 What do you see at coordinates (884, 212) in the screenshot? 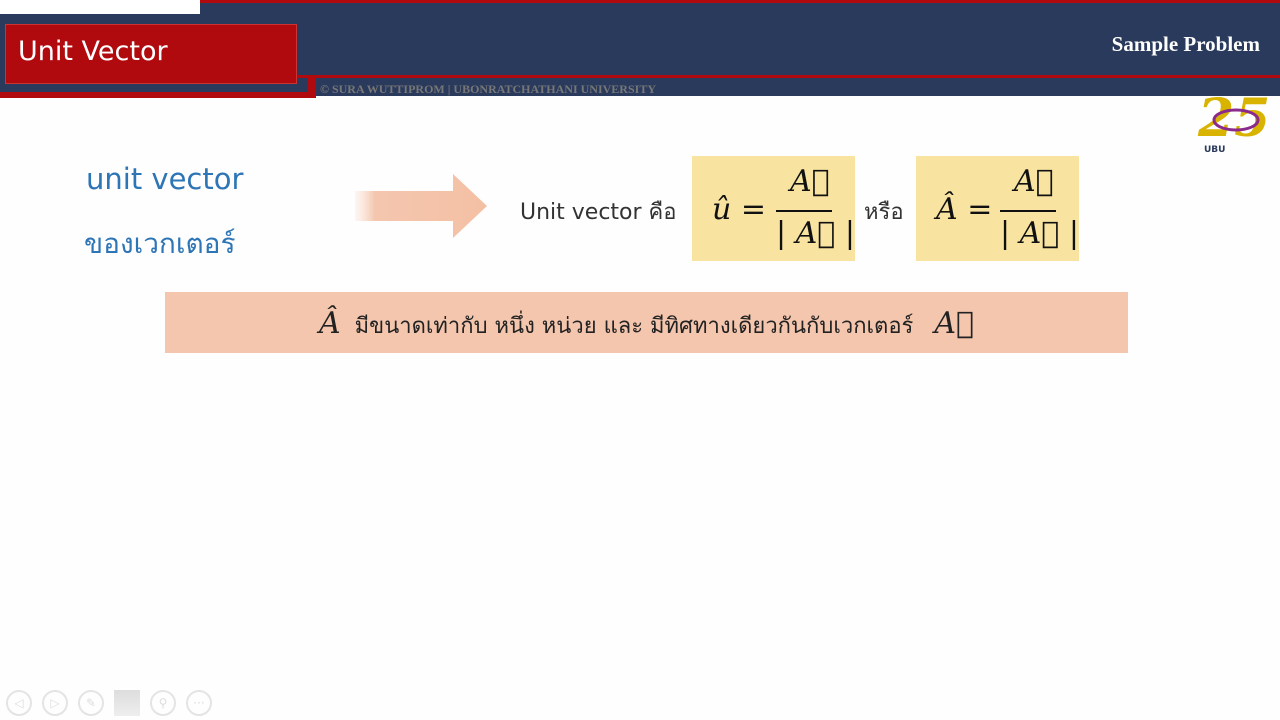
I see `or-label: หรือ` at bounding box center [884, 212].